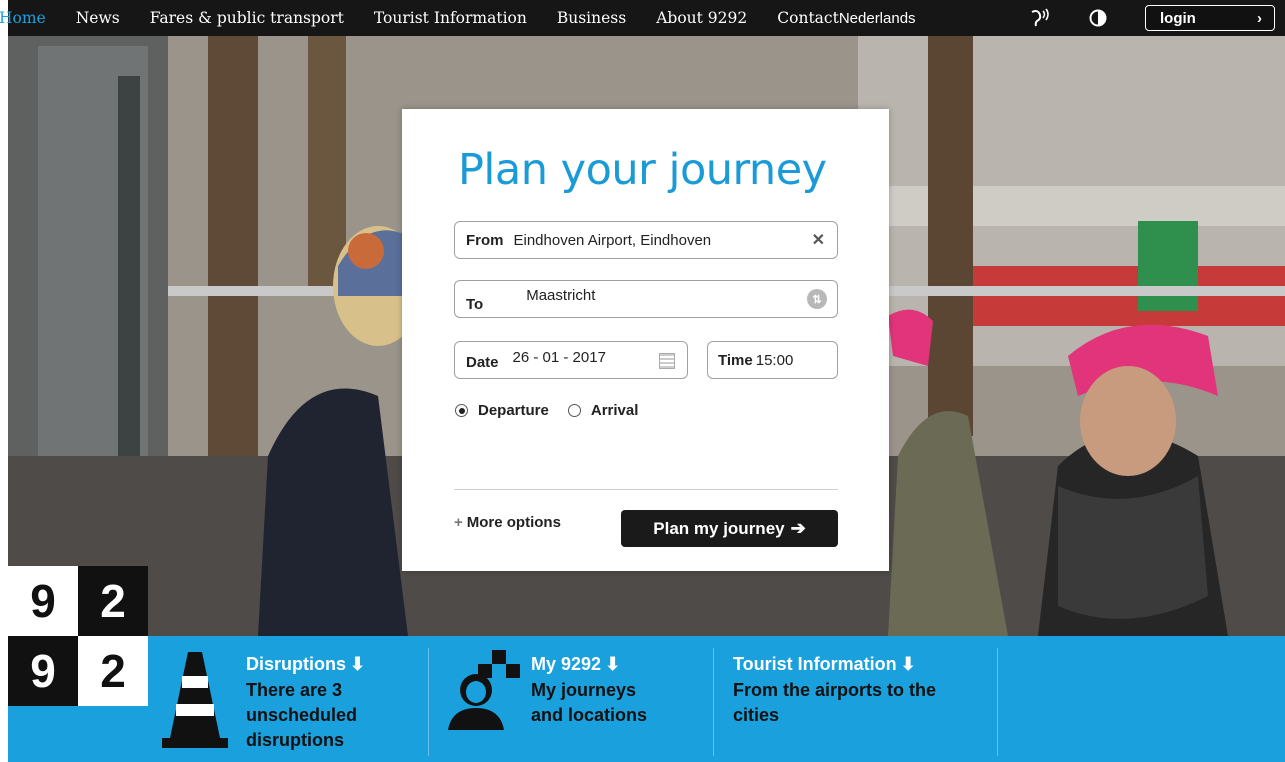  What do you see at coordinates (294, 690) in the screenshot?
I see `disruptions-line-1: There are 3` at bounding box center [294, 690].